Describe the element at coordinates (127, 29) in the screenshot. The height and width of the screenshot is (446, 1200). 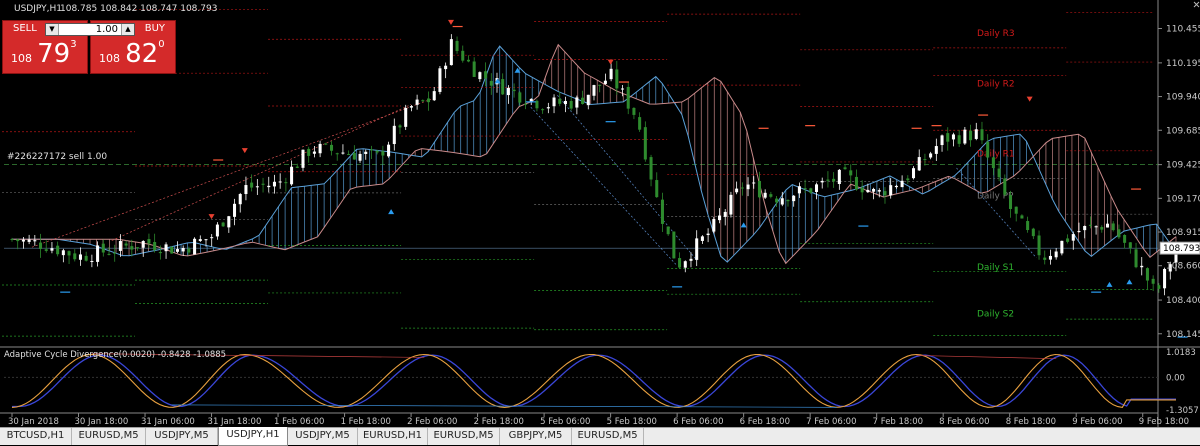
I see `lot-increase-icon: ▲` at that location.